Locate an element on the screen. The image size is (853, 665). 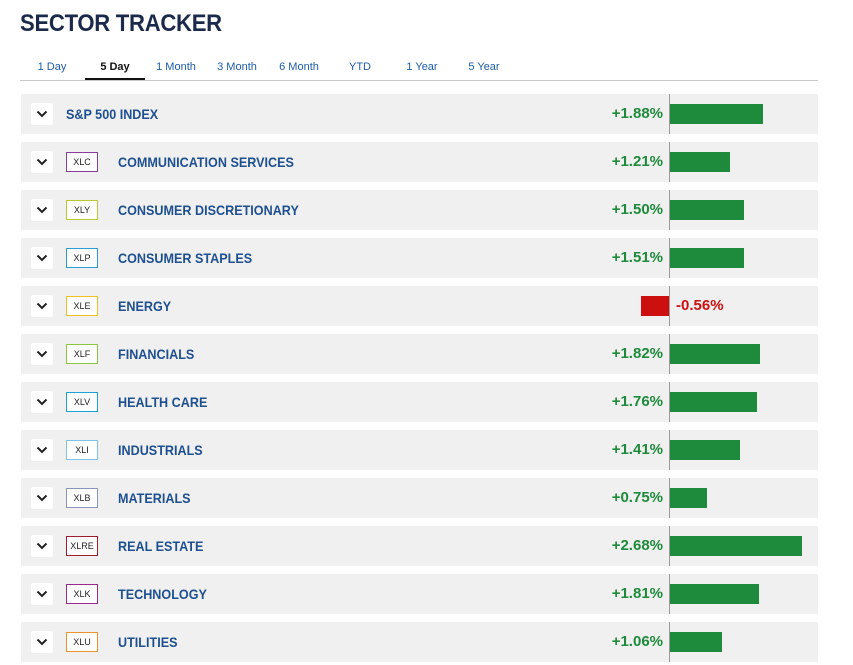
tab-3-month: 3 Month is located at coordinates (237, 67).